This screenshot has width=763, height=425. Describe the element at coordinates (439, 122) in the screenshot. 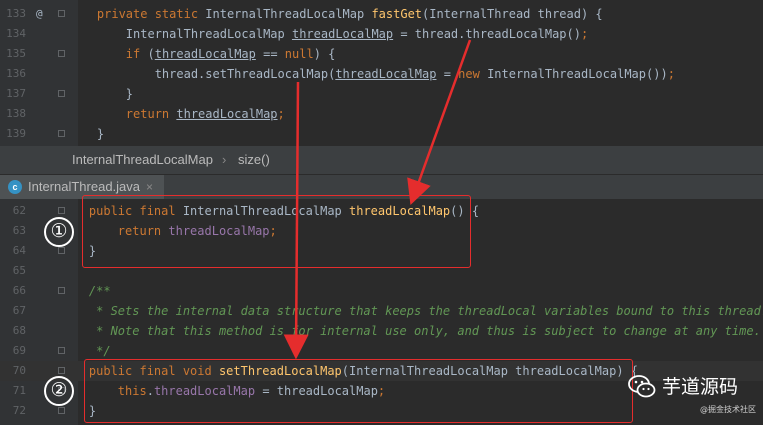

I see `arrow-to-getter` at that location.